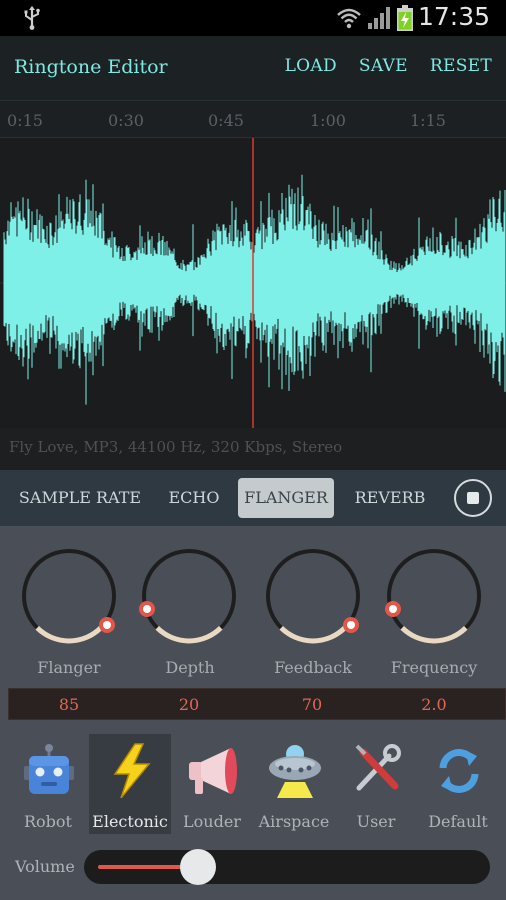  I want to click on ufo-icon, so click(295, 771).